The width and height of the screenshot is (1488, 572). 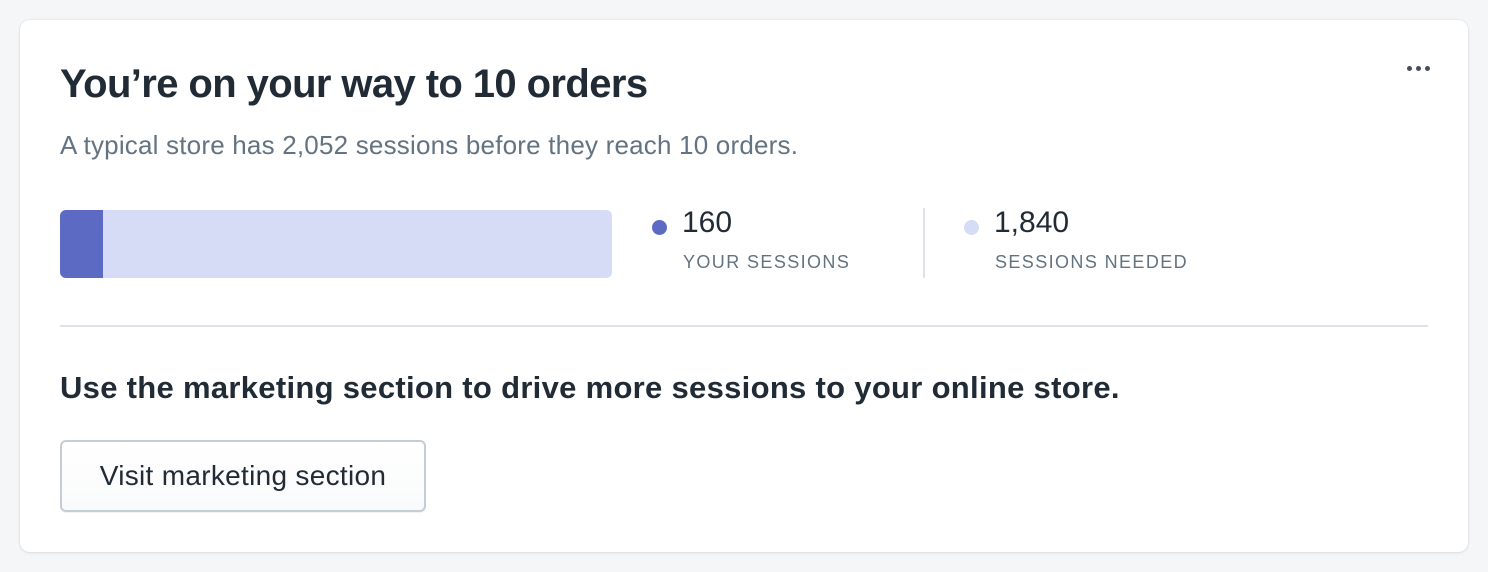 I want to click on your-sessions-label: YOUR SESSIONS, so click(x=767, y=262).